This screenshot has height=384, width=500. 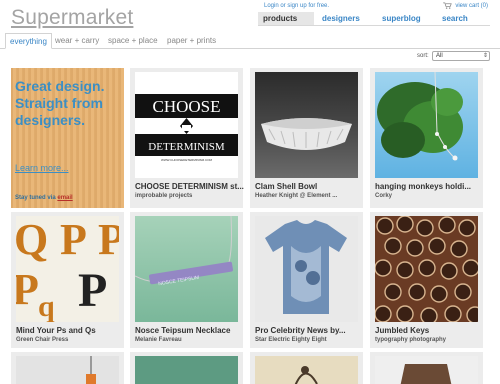 I want to click on cart-icon, so click(x=448, y=5).